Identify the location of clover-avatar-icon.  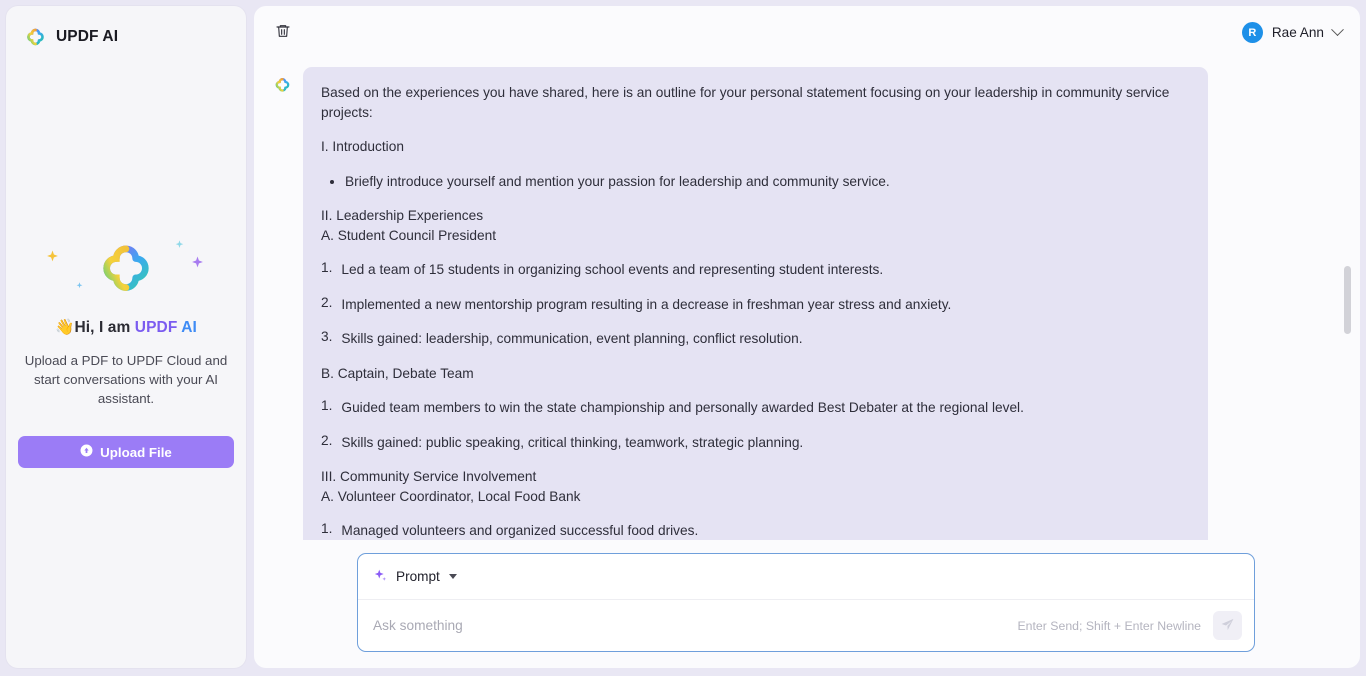
(282, 308).